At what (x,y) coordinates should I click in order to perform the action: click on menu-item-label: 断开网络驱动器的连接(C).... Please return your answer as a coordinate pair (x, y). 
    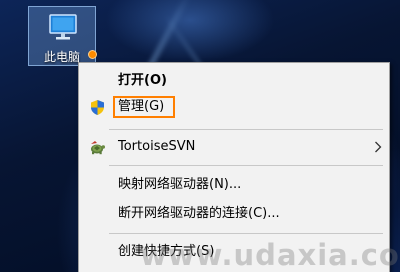
    Looking at the image, I should click on (199, 213).